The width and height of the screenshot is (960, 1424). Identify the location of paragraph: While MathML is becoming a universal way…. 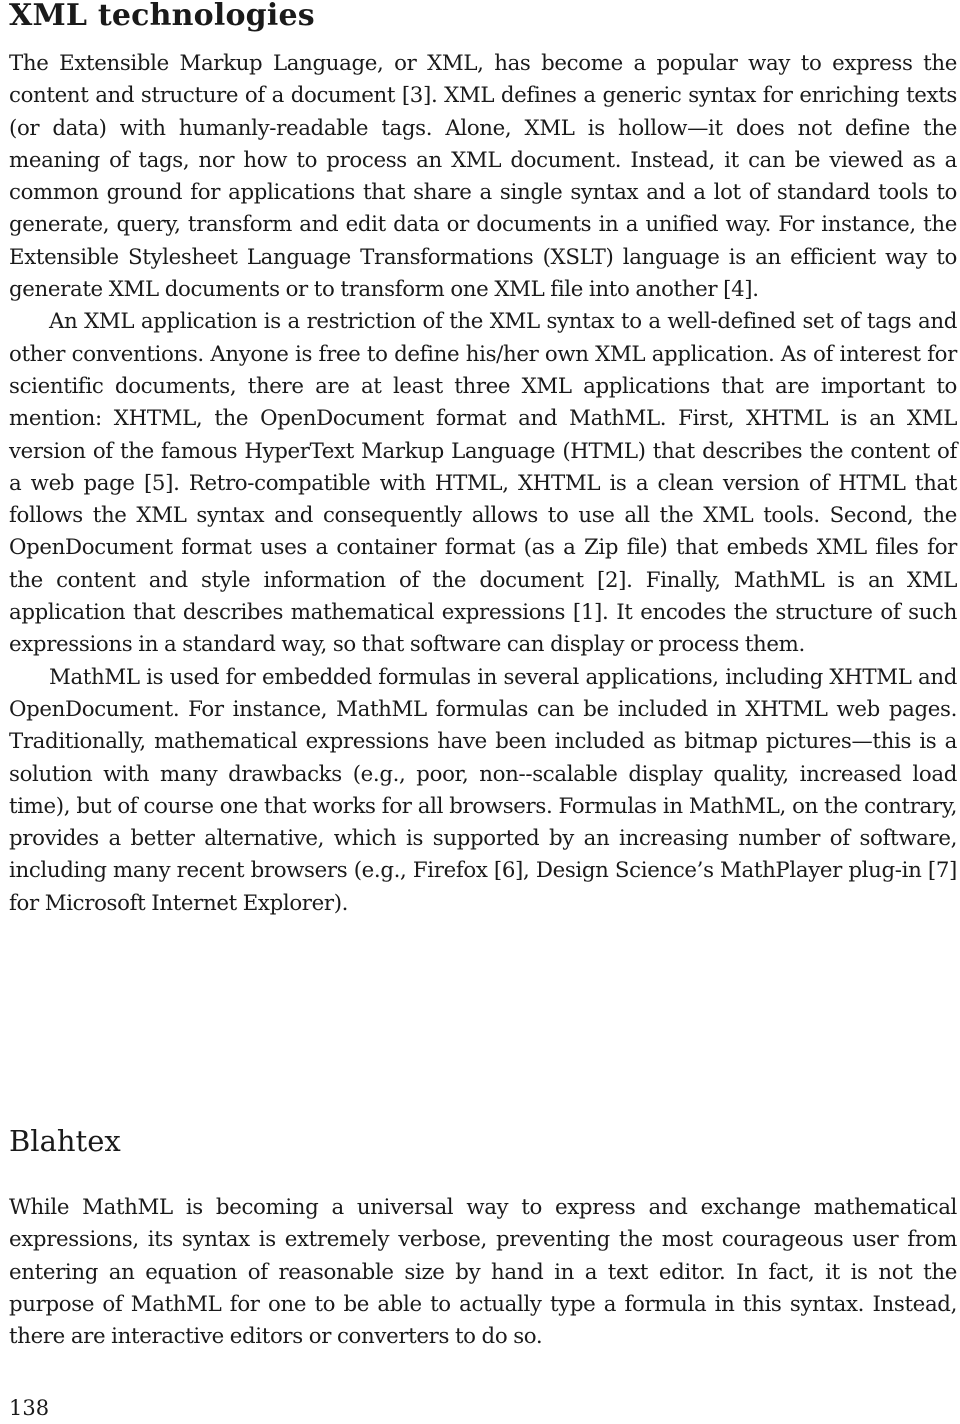
(483, 1272).